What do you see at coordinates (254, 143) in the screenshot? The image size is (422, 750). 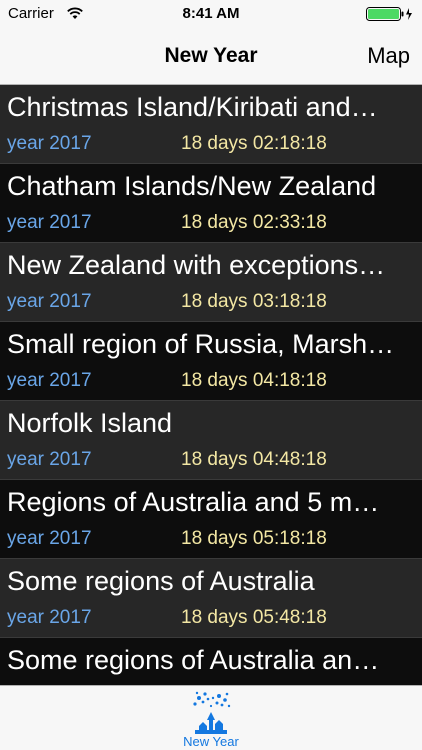 I see `countdown-label: 18 days 02:18:18` at bounding box center [254, 143].